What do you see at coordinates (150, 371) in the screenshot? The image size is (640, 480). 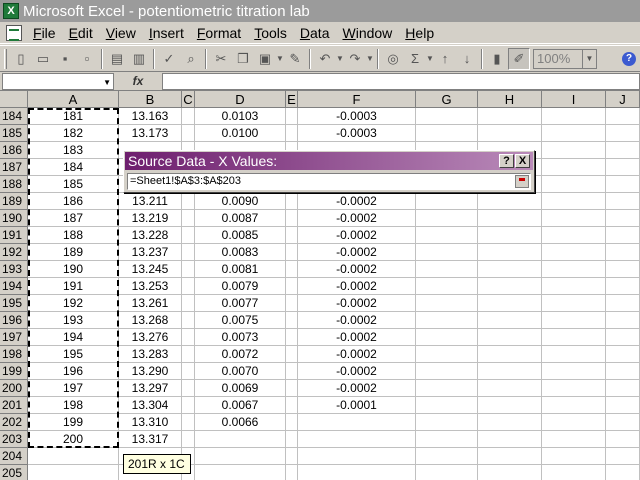 I see `cell-b: 13.290` at bounding box center [150, 371].